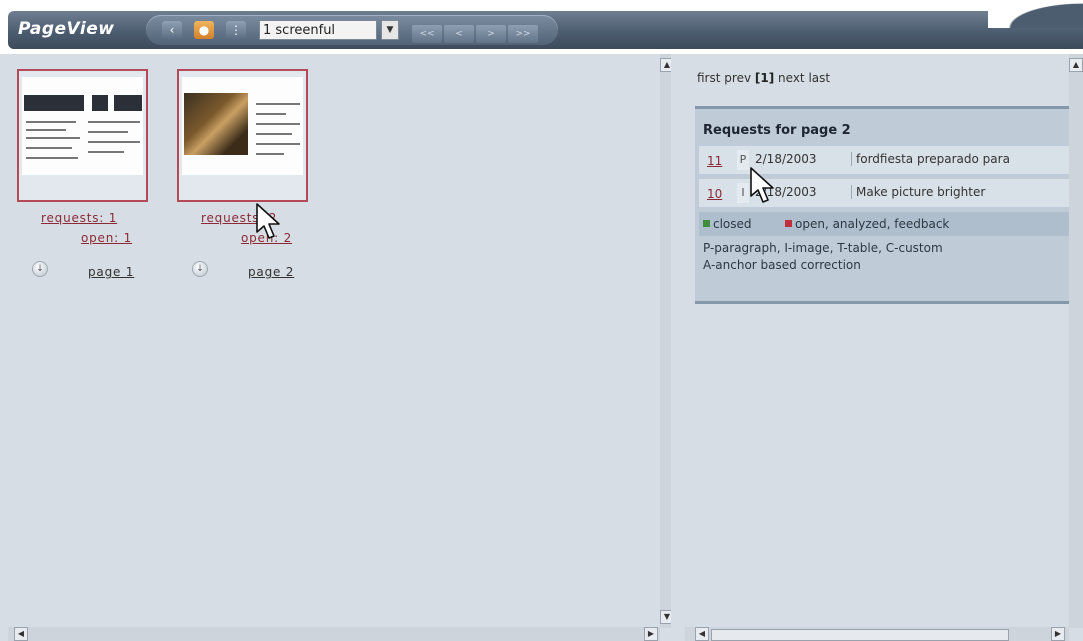  I want to click on nav-first-button: <<, so click(427, 34).